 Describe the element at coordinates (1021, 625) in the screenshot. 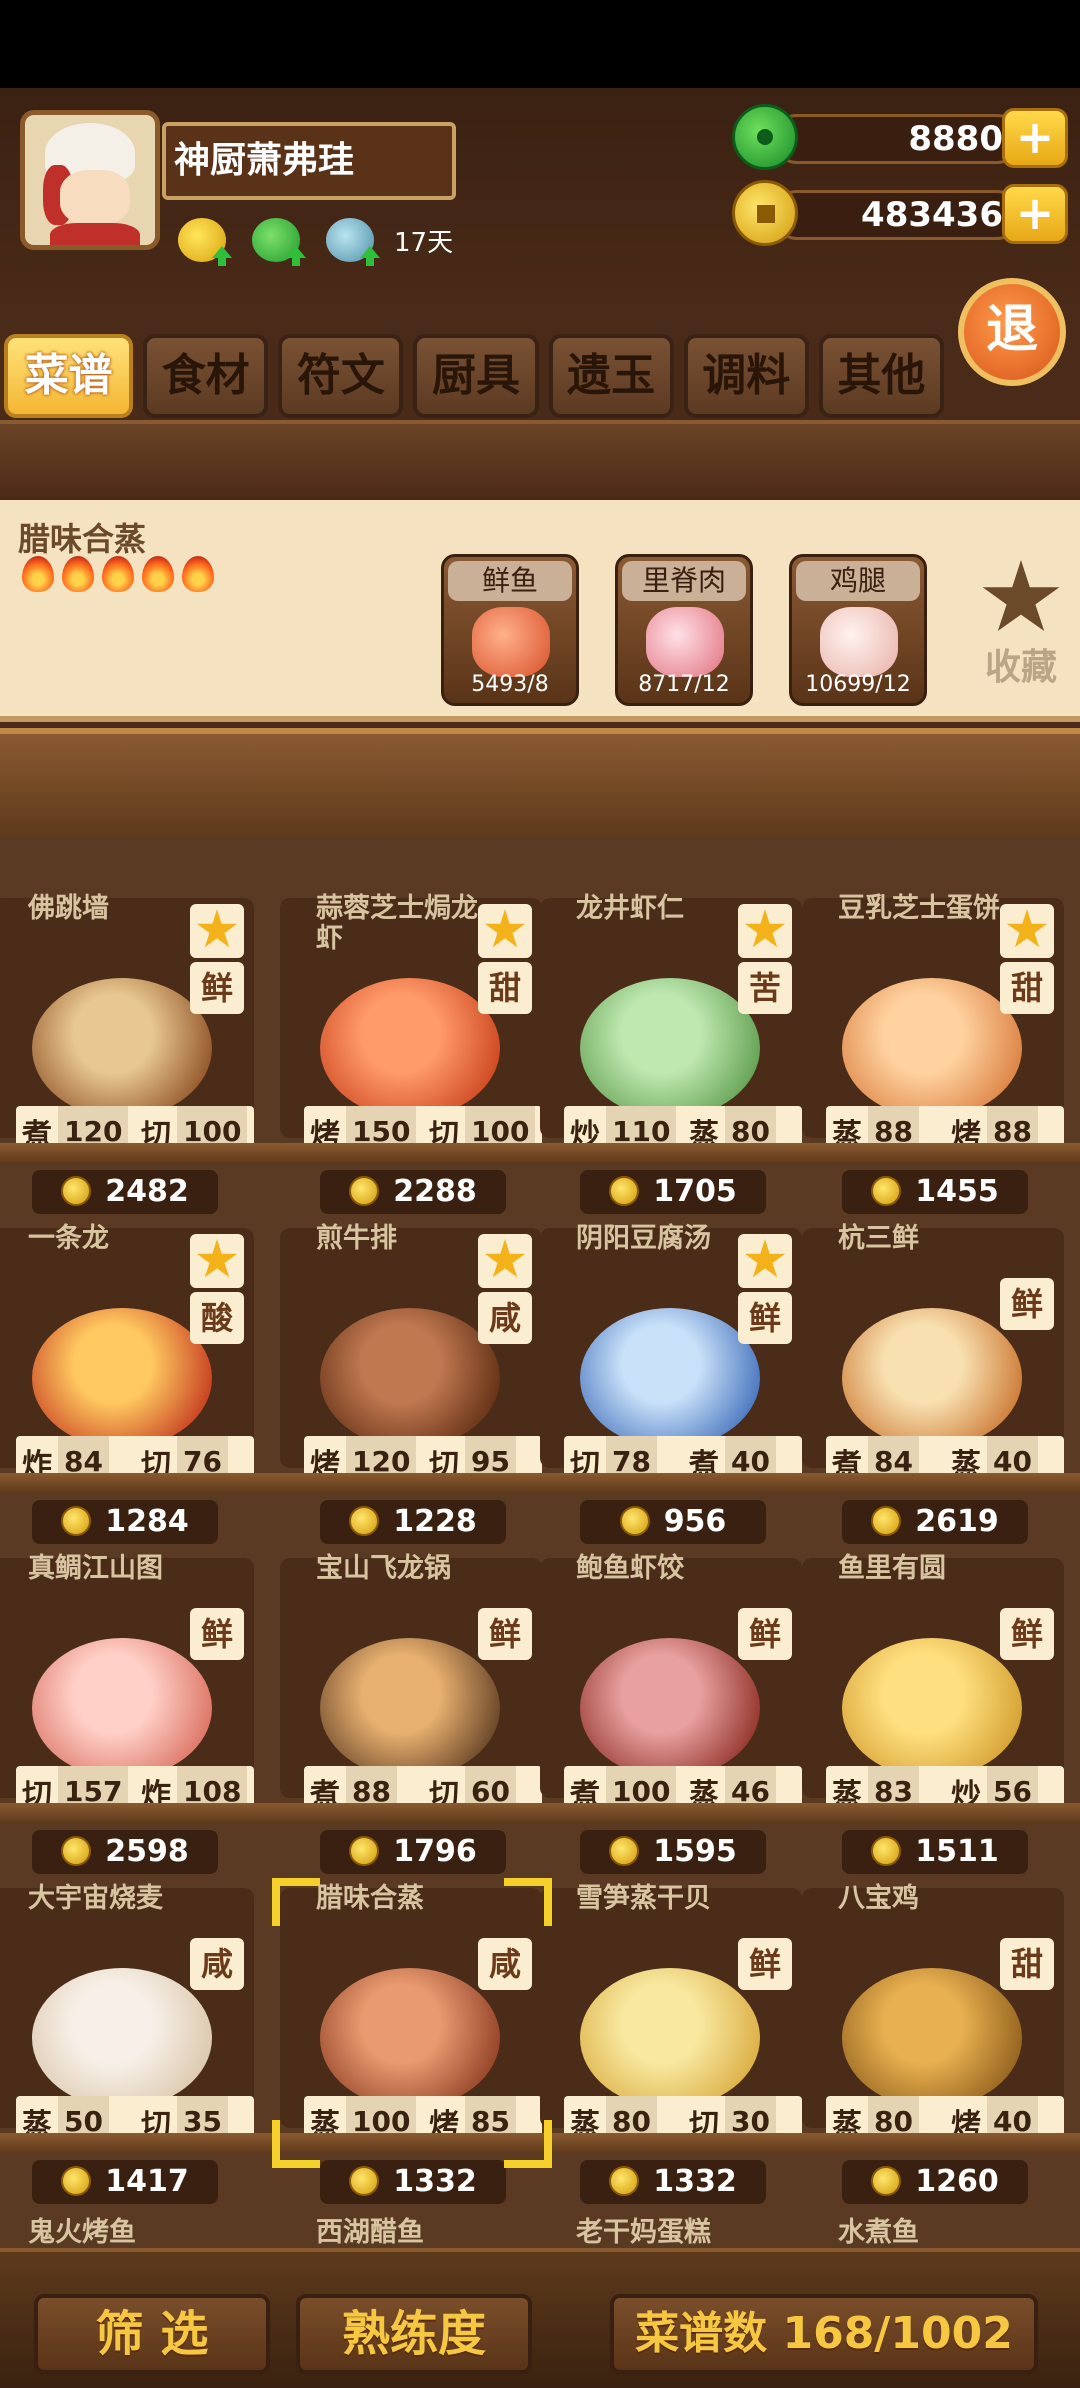

I see `collect-button: 收藏` at that location.